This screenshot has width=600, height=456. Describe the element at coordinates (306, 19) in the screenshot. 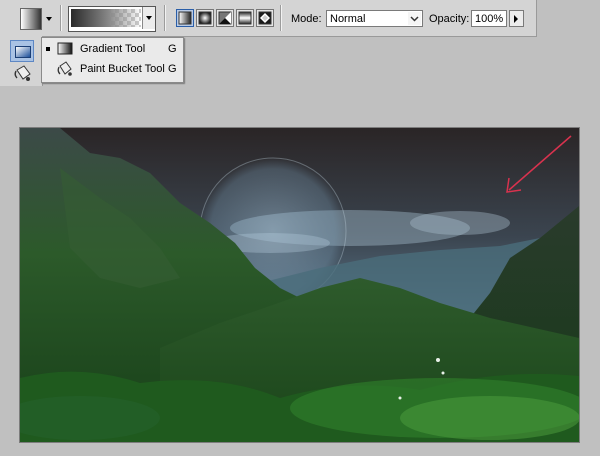

I see `mode-label: Mode:` at that location.